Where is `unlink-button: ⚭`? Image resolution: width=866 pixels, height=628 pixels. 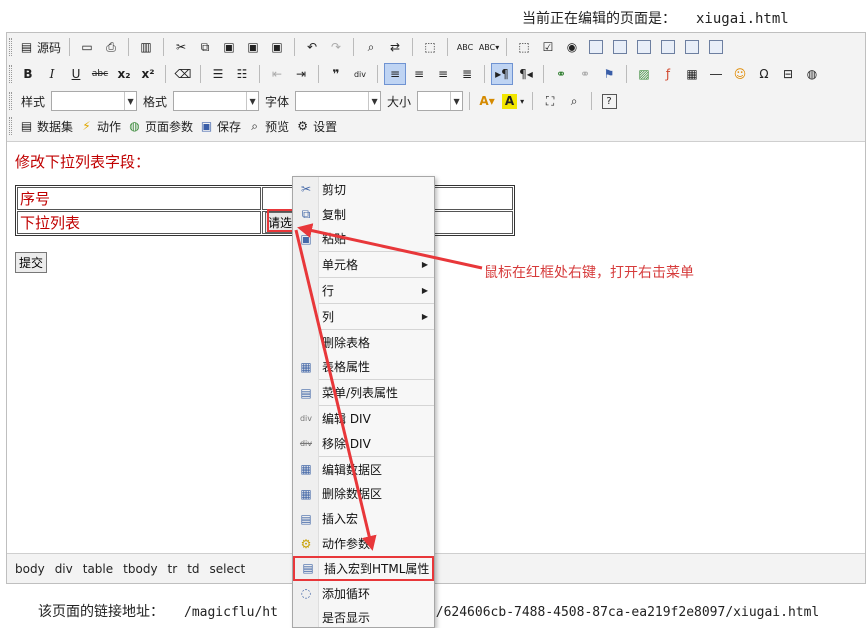 unlink-button: ⚭ is located at coordinates (585, 74).